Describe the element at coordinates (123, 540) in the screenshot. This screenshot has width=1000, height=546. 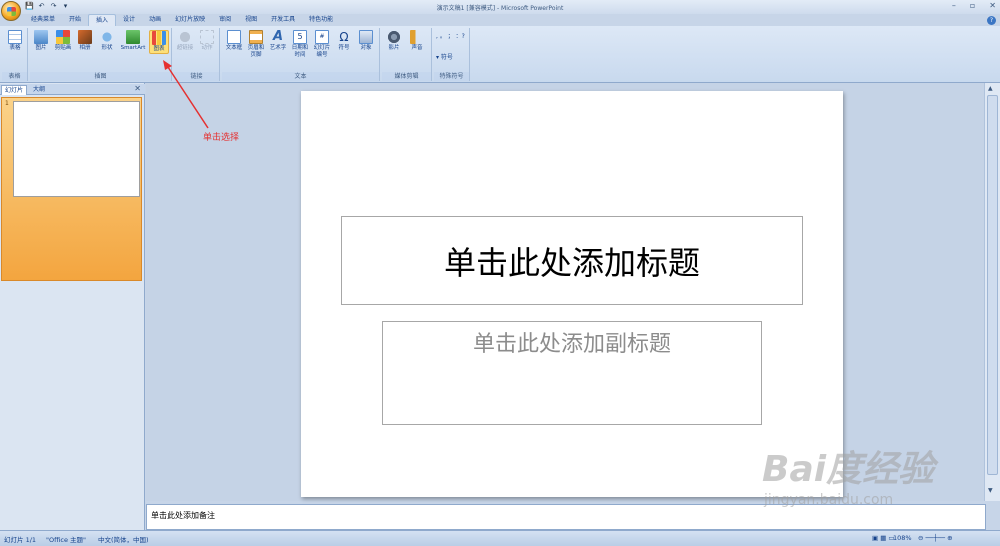
I see `status-language: 中文(简体，中国)` at that location.